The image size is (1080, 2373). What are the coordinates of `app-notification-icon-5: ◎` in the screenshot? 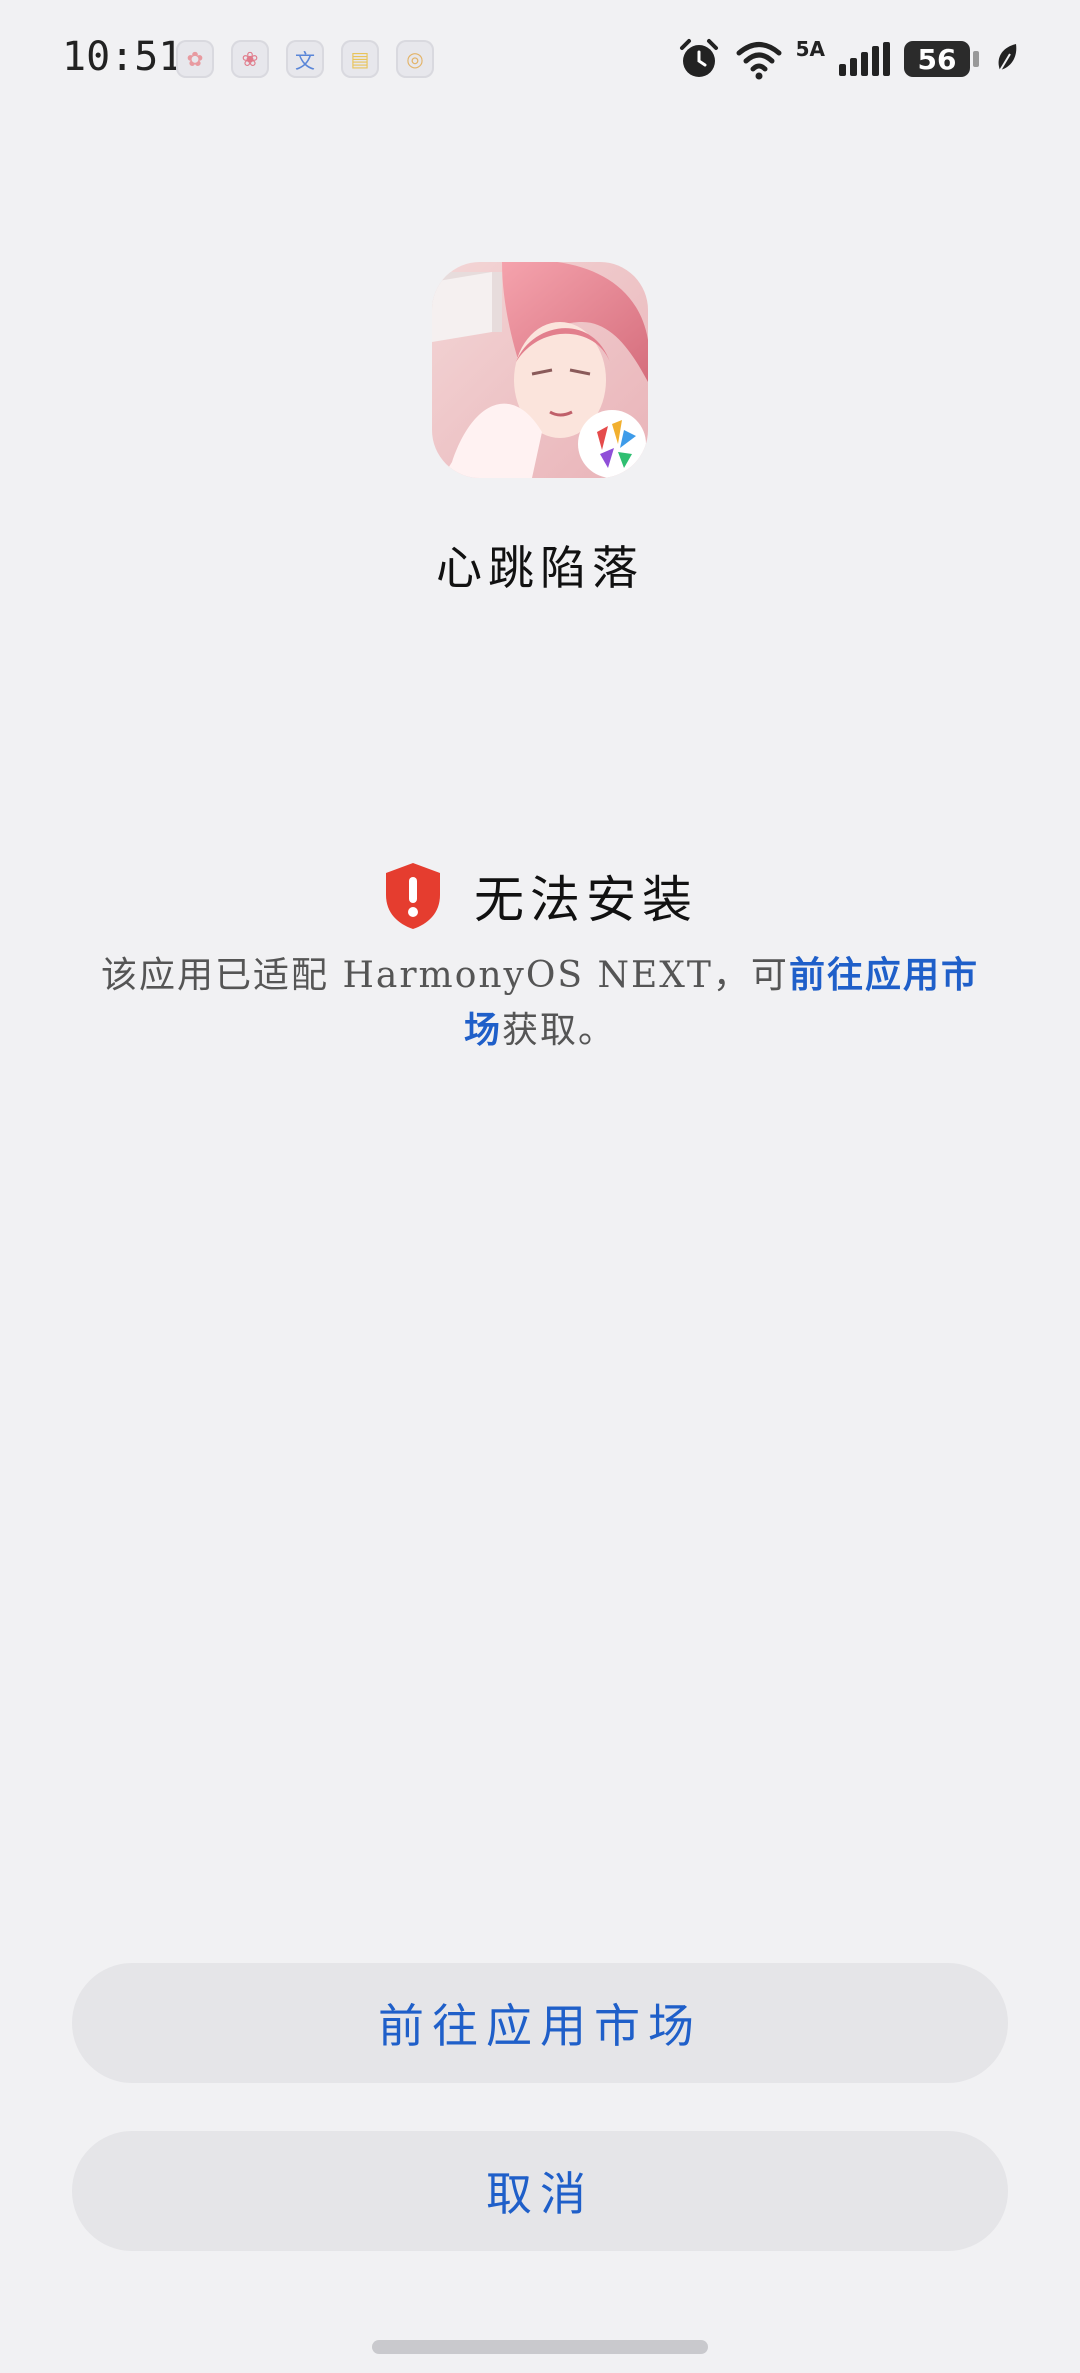 It's located at (415, 59).